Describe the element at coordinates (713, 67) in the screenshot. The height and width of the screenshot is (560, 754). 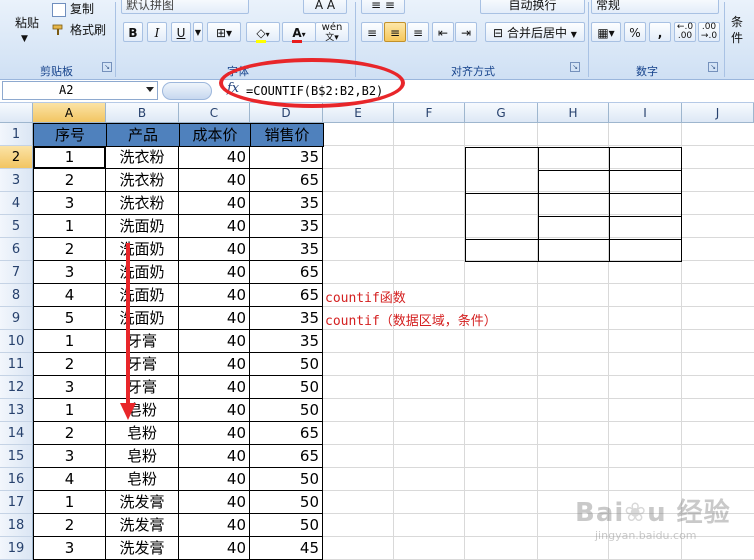
I see `number-launcher-icon: ↘` at that location.